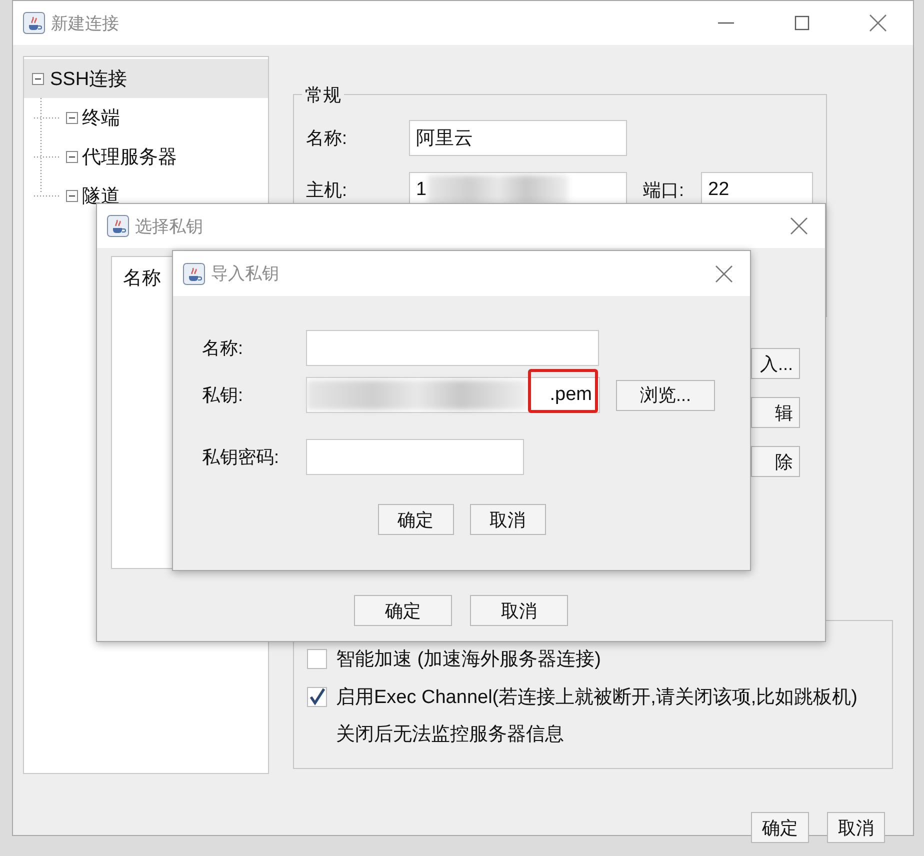 This screenshot has height=856, width=924. Describe the element at coordinates (453, 395) in the screenshot. I see `input-field: .pem` at that location.